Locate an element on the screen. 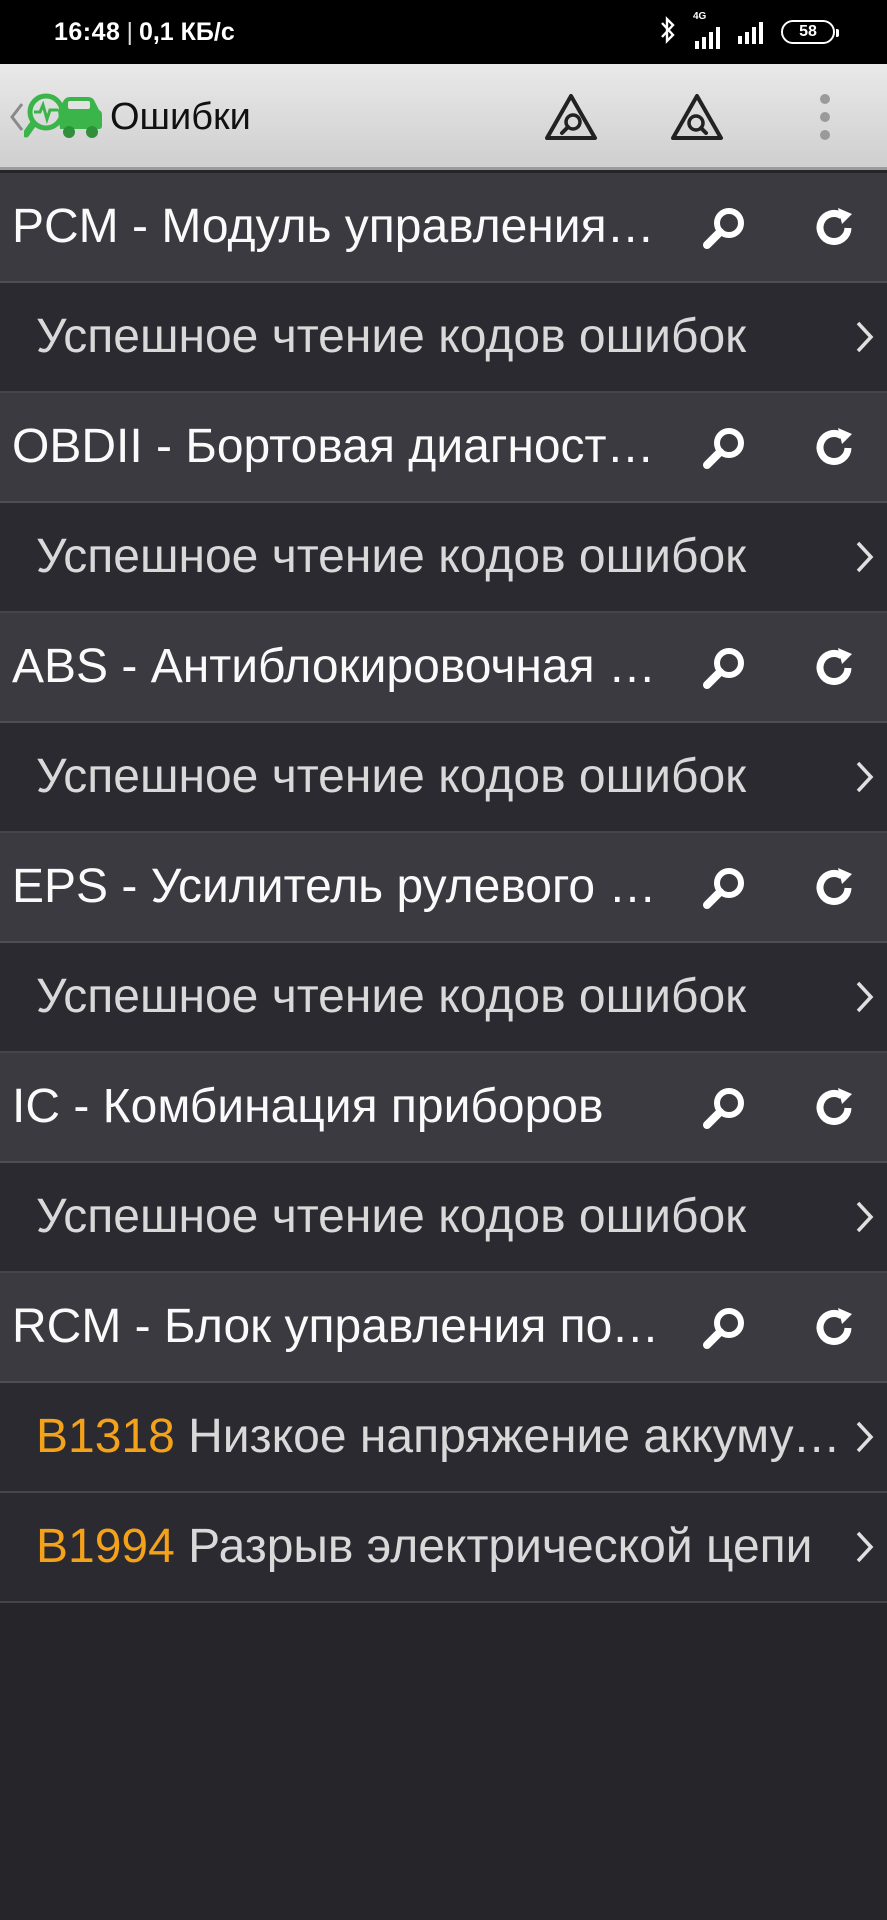 The image size is (887, 1920). status-network-speed: 0,1 КБ/с is located at coordinates (186, 31).